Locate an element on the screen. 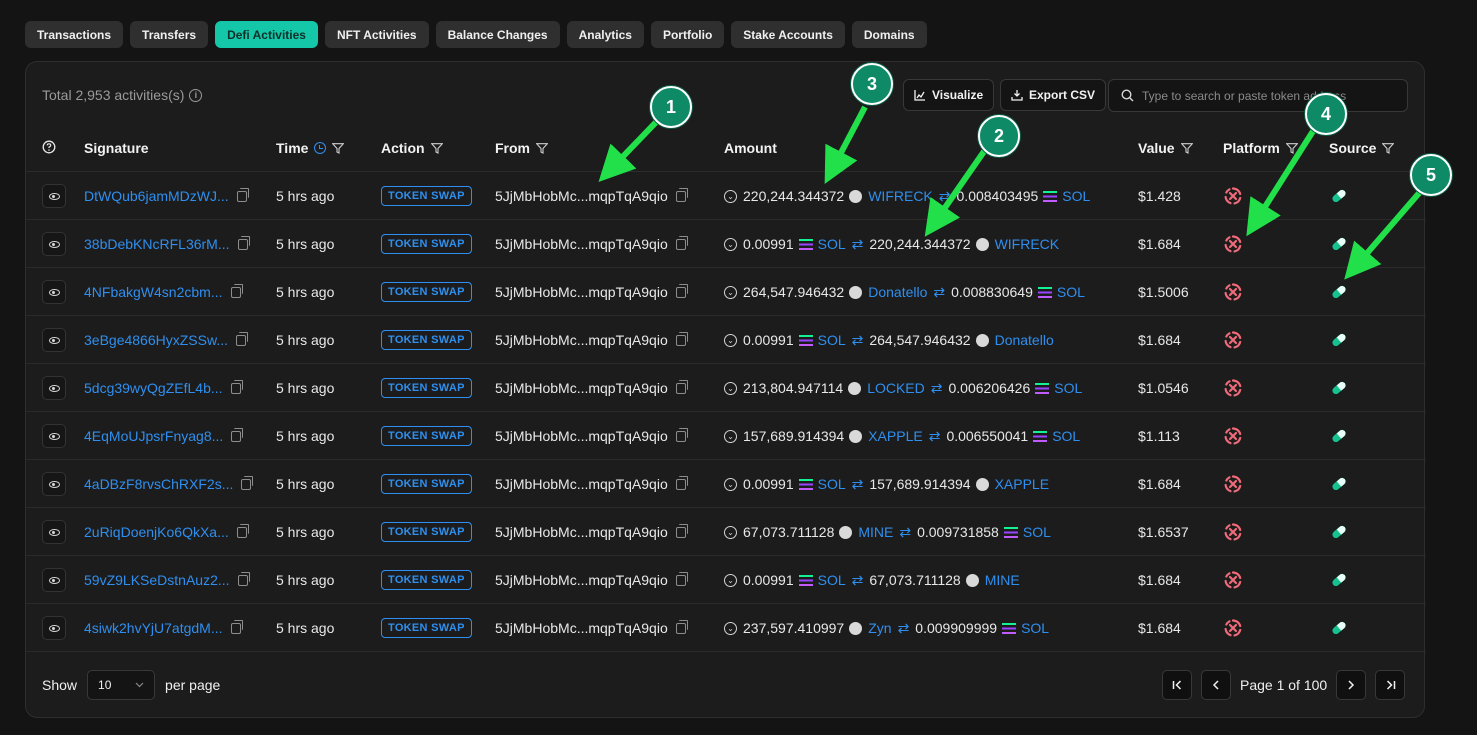 The width and height of the screenshot is (1477, 735). help-icon is located at coordinates (49, 147).